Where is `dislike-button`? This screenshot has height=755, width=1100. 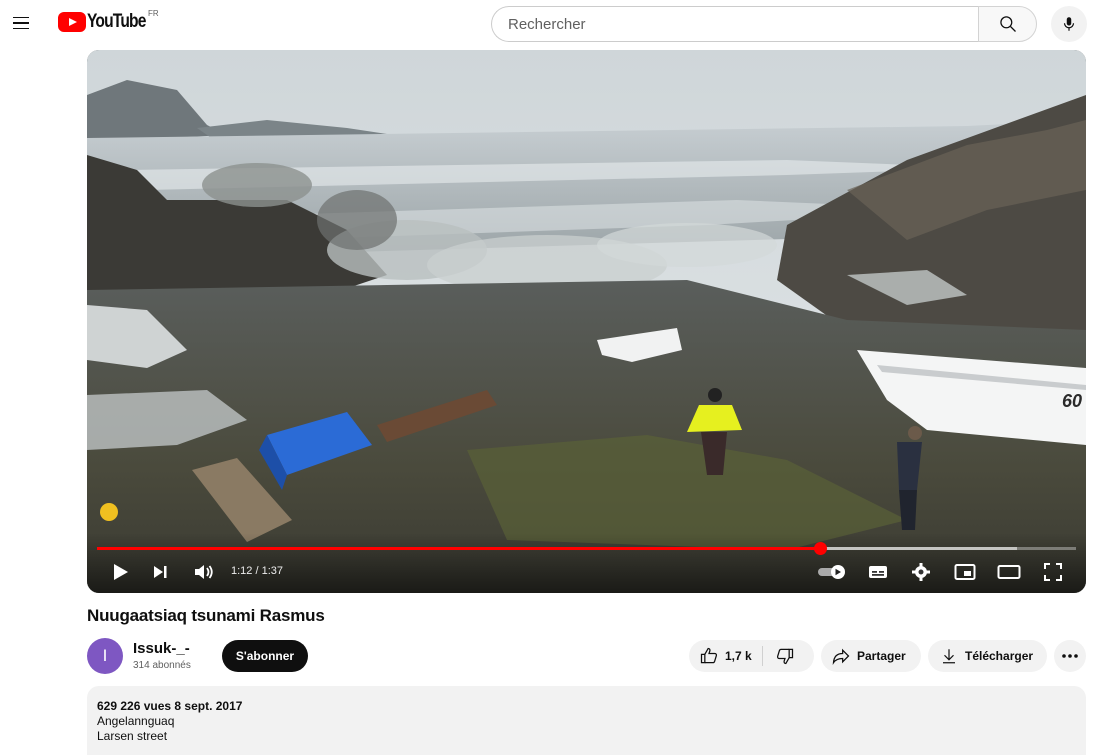 dislike-button is located at coordinates (779, 656).